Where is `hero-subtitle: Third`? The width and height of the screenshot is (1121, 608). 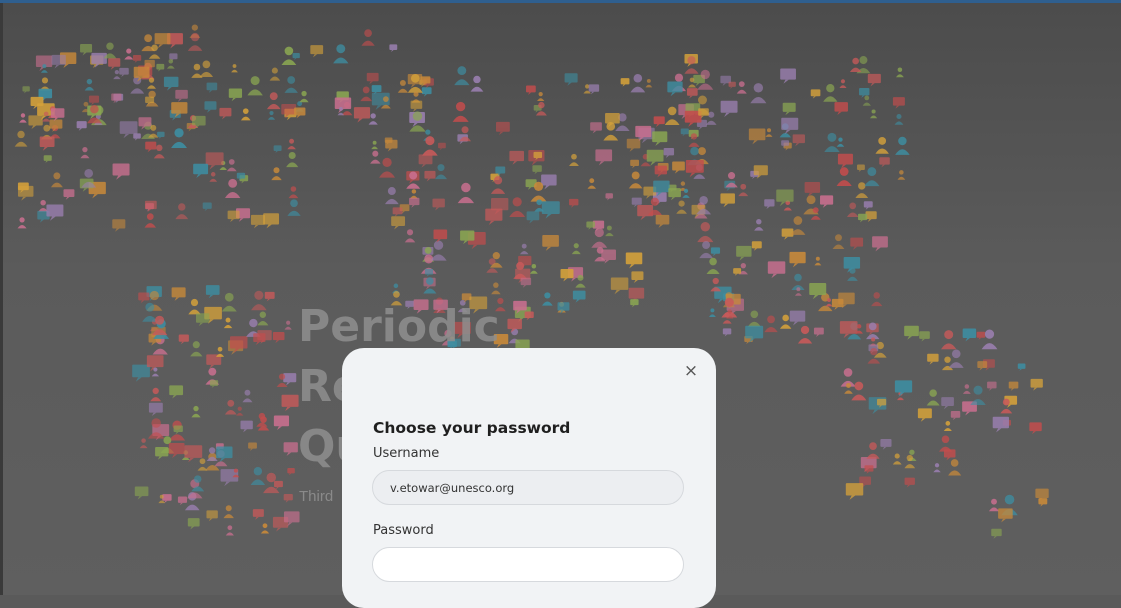
hero-subtitle: Third is located at coordinates (316, 496).